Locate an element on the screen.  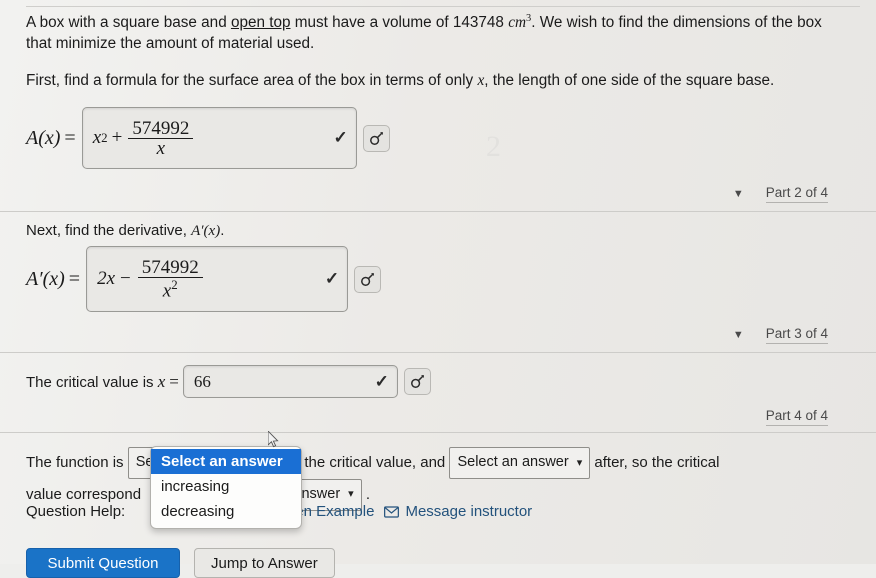
problem-text-a: A box with a square base and is located at coordinates (128, 23).